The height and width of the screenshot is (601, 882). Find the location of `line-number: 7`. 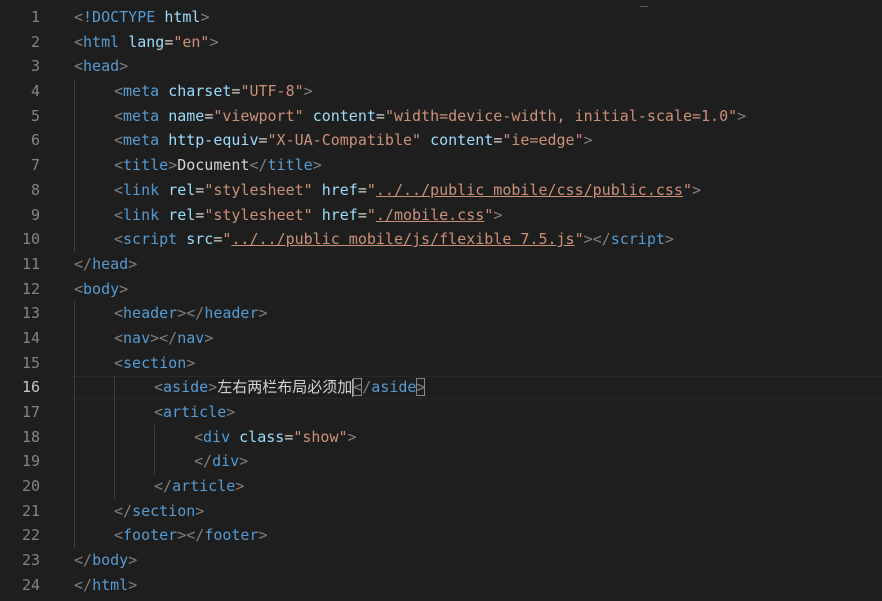

line-number: 7 is located at coordinates (20, 165).